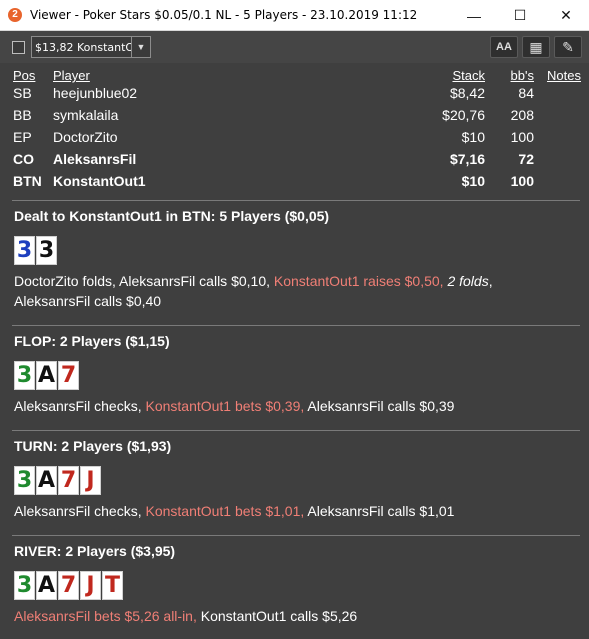  Describe the element at coordinates (23, 159) in the screenshot. I see `position-cell: CO` at that location.